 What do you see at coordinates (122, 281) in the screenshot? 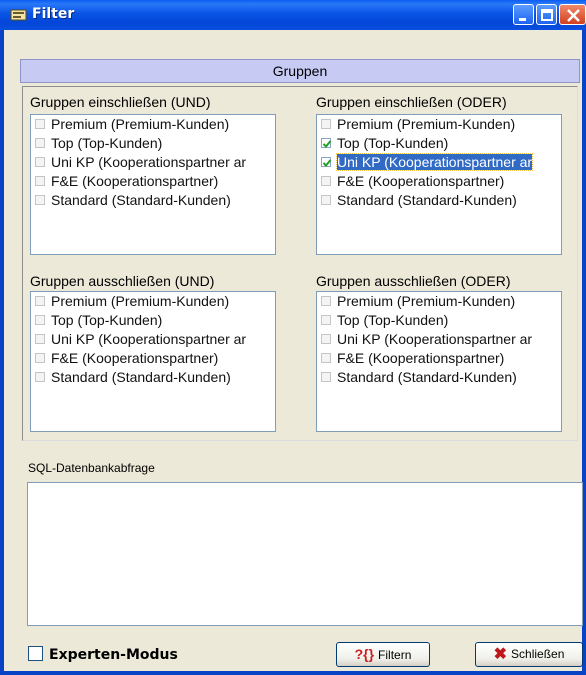
I see `exclude-and-label: Gruppen ausschließen (UND)` at bounding box center [122, 281].